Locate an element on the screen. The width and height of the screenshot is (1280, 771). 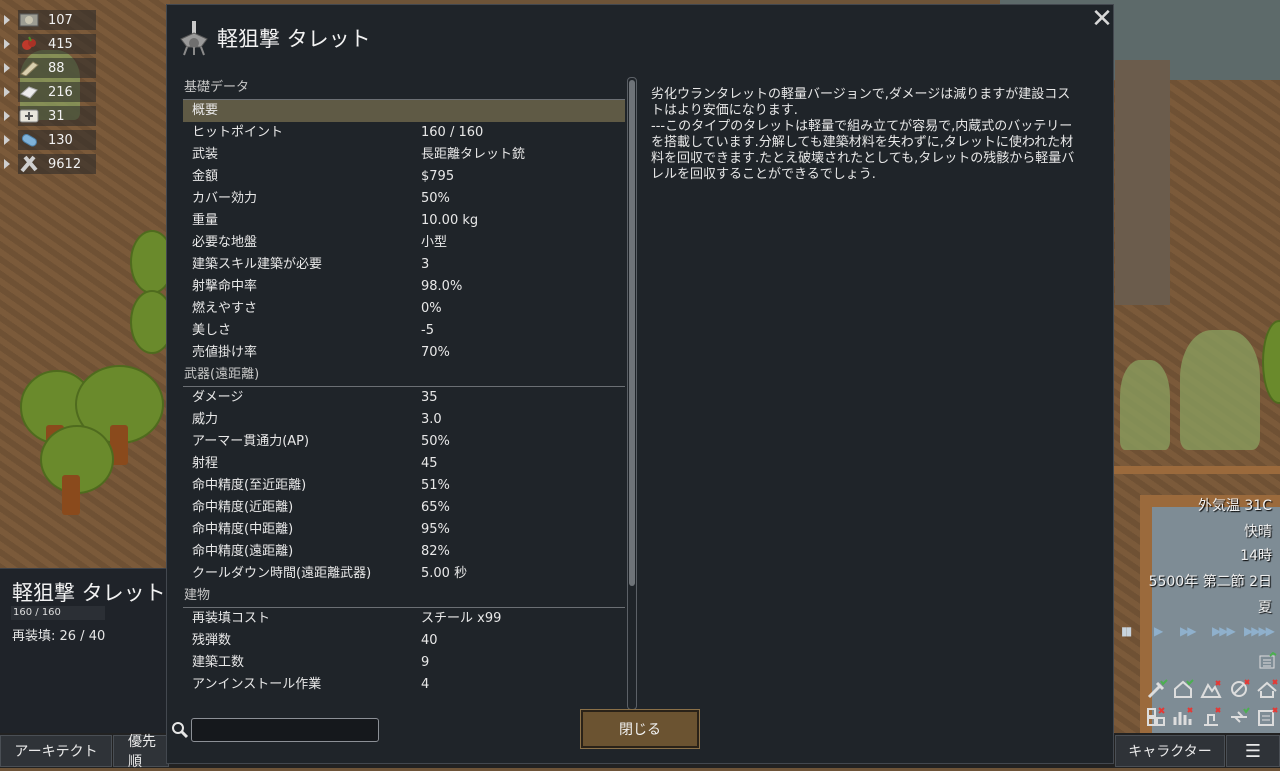
stat-value: 4 is located at coordinates (425, 684).